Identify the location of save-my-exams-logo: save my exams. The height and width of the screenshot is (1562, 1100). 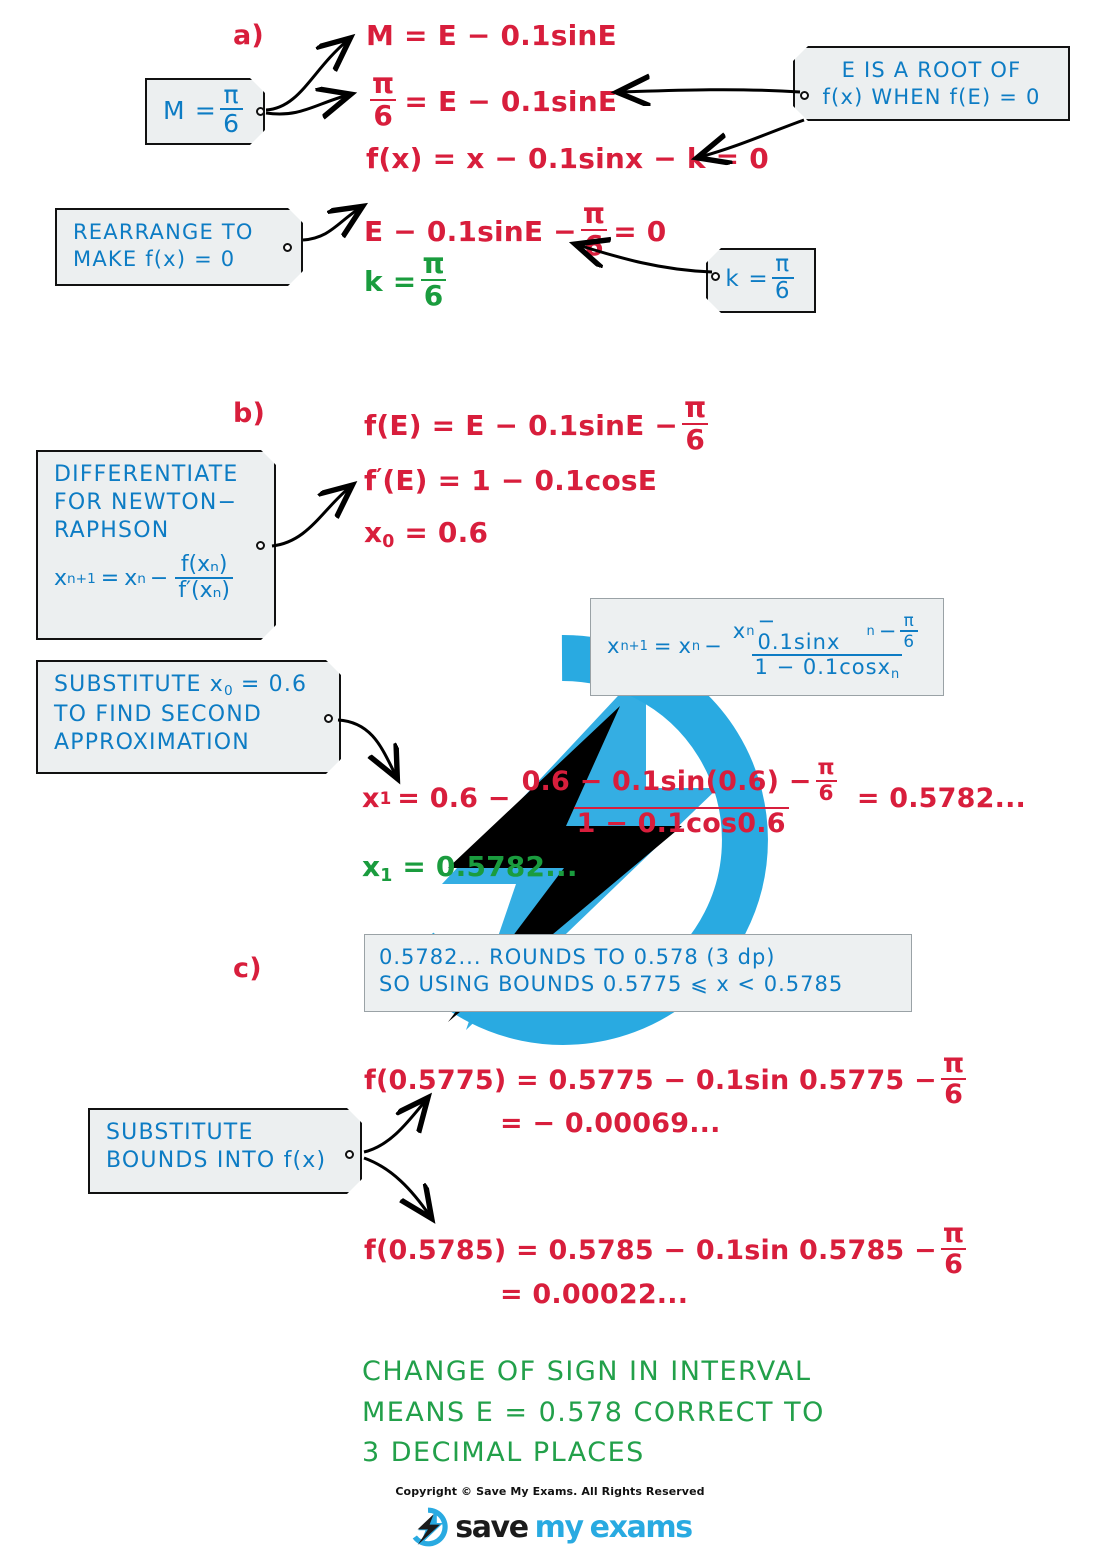
(550, 1527).